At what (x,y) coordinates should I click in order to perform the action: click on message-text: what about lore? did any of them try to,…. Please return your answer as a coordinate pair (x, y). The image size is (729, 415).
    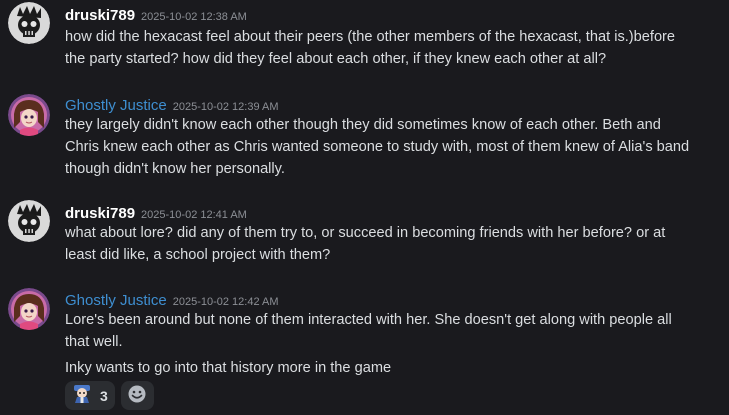
    Looking at the image, I should click on (365, 233).